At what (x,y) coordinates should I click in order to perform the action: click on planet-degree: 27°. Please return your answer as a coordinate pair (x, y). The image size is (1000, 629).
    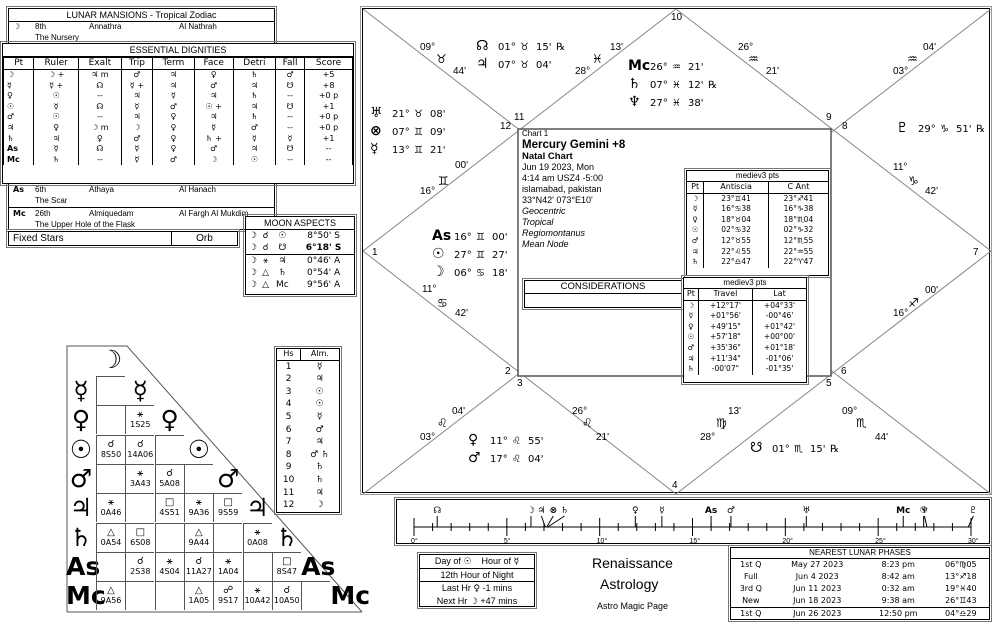
    Looking at the image, I should click on (659, 103).